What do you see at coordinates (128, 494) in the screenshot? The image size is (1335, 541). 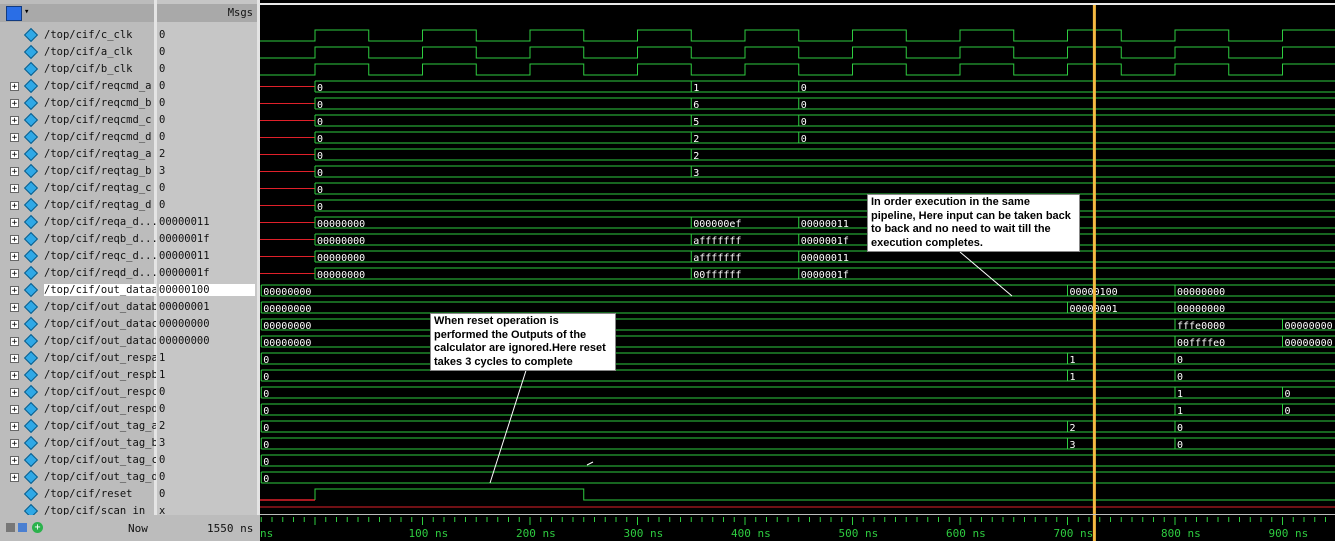 I see `signal-row: /top/cif/reset 0` at bounding box center [128, 494].